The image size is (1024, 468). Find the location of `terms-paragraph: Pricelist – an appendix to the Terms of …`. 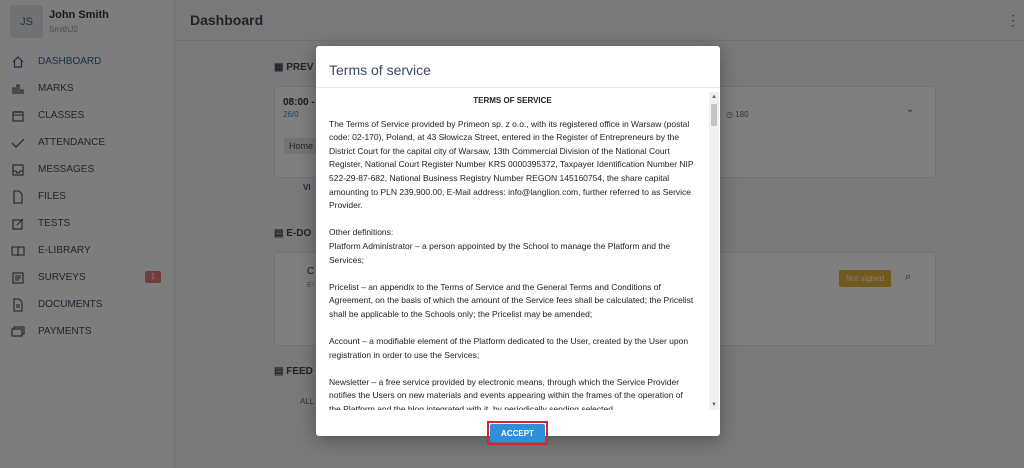

terms-paragraph: Pricelist – an appendix to the Terms of … is located at coordinates (511, 300).